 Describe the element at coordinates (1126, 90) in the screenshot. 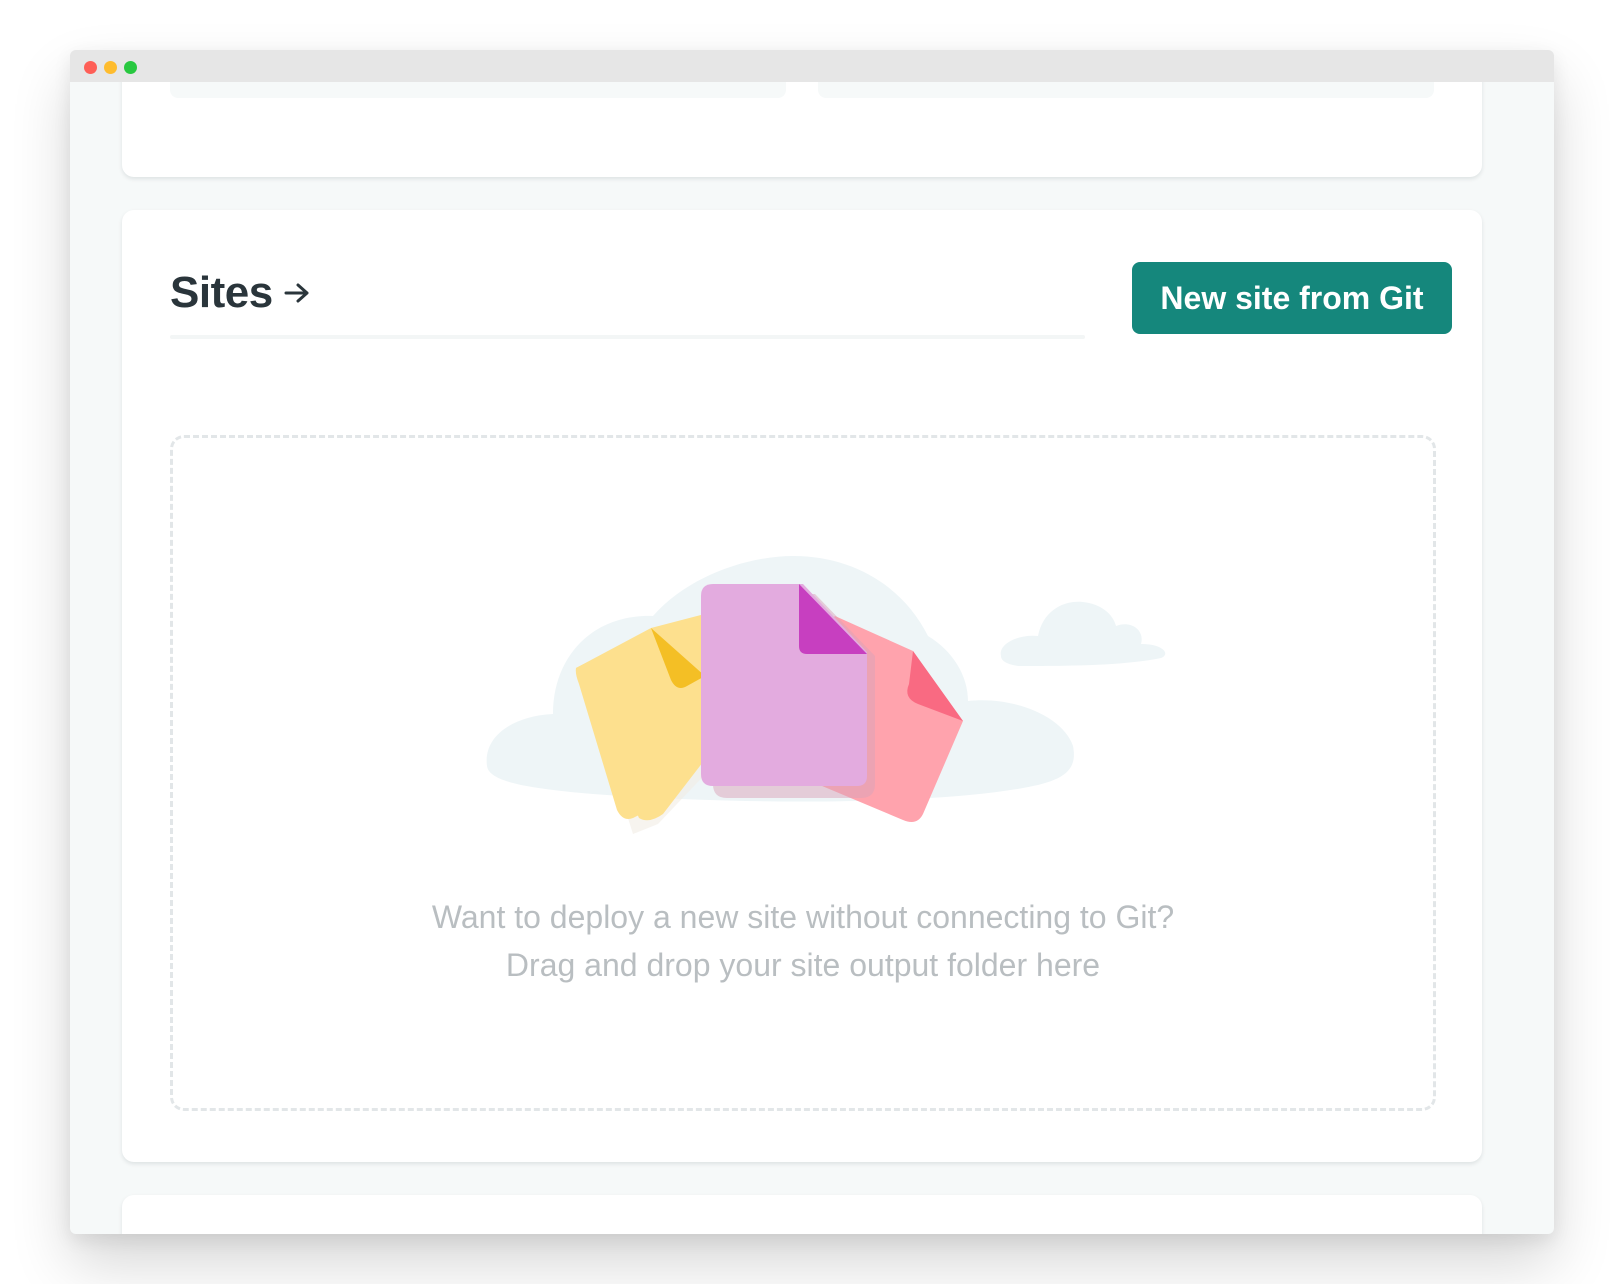

I see `usage-stat: 1` at that location.